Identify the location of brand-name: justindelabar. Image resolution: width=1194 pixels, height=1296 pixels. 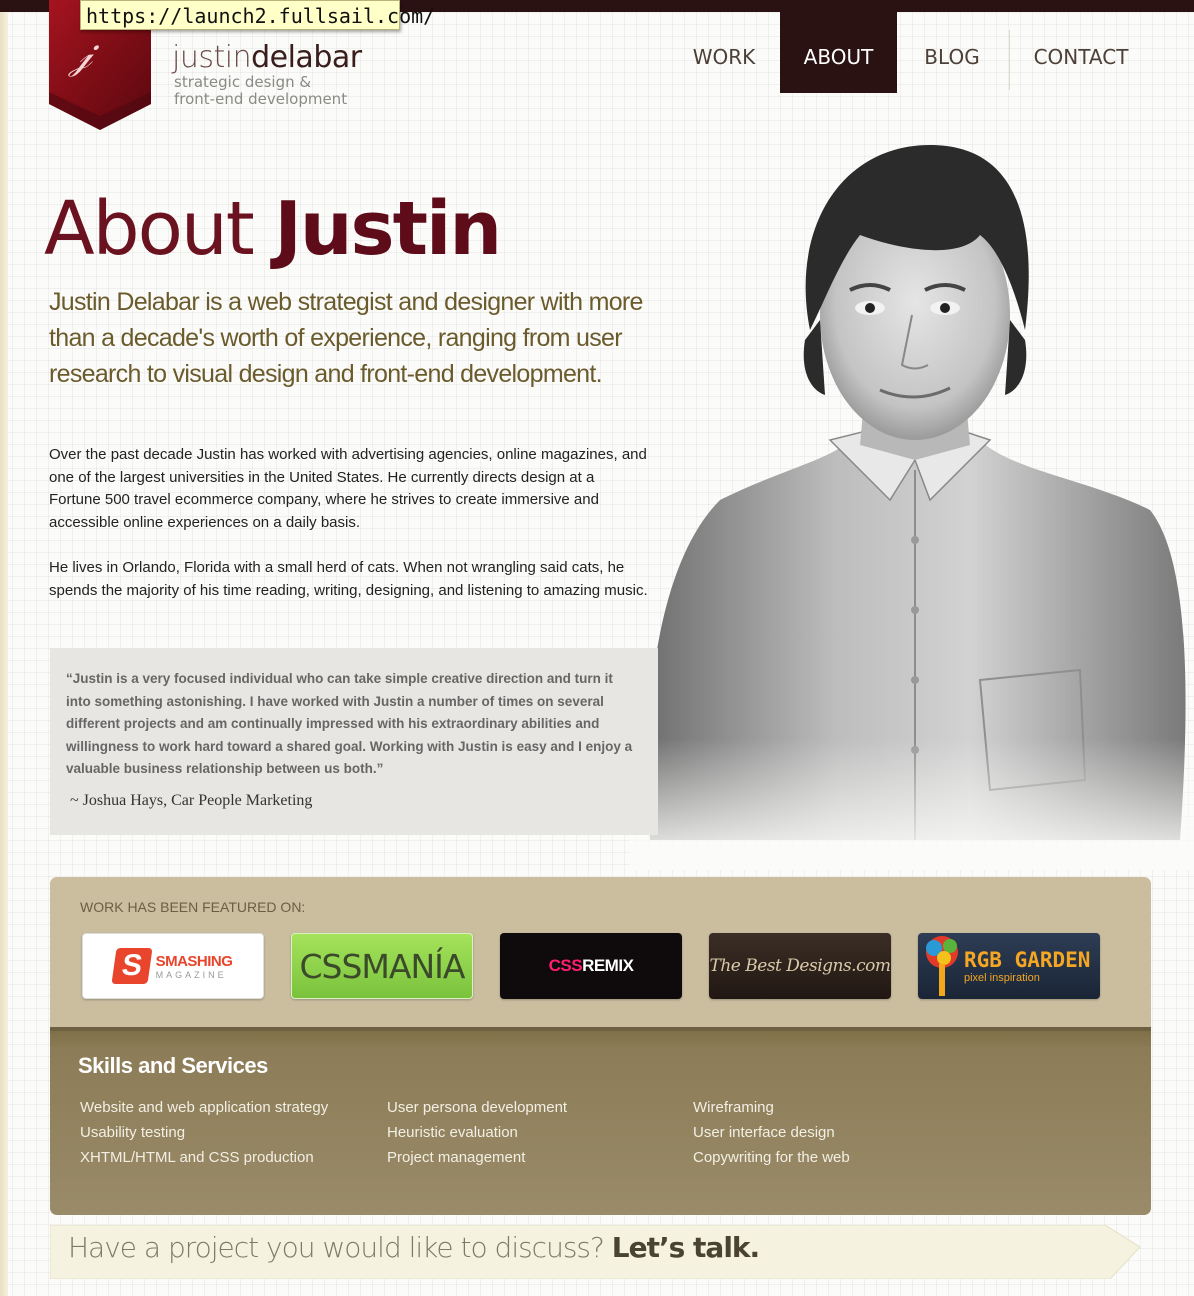
(267, 57).